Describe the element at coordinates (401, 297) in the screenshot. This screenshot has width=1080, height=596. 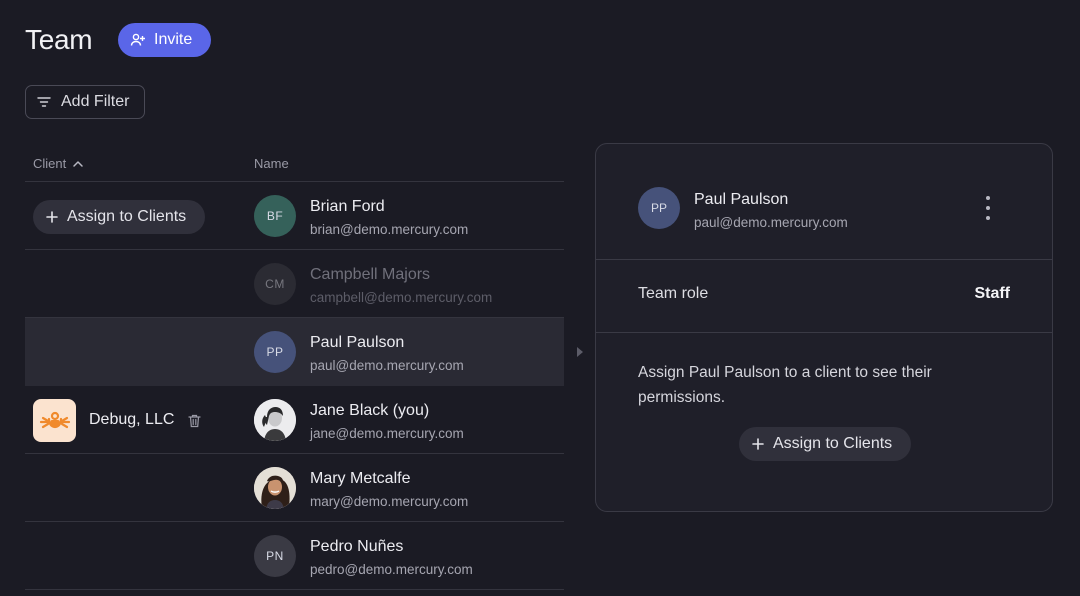
I see `member-email: campbell@demo.mercury.com` at that location.